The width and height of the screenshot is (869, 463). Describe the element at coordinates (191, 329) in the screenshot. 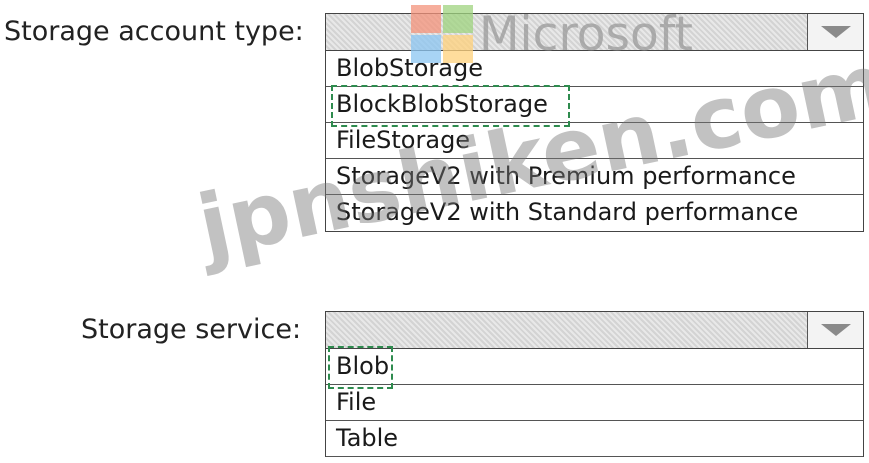

I see `storage-service-label: Storage service:` at that location.